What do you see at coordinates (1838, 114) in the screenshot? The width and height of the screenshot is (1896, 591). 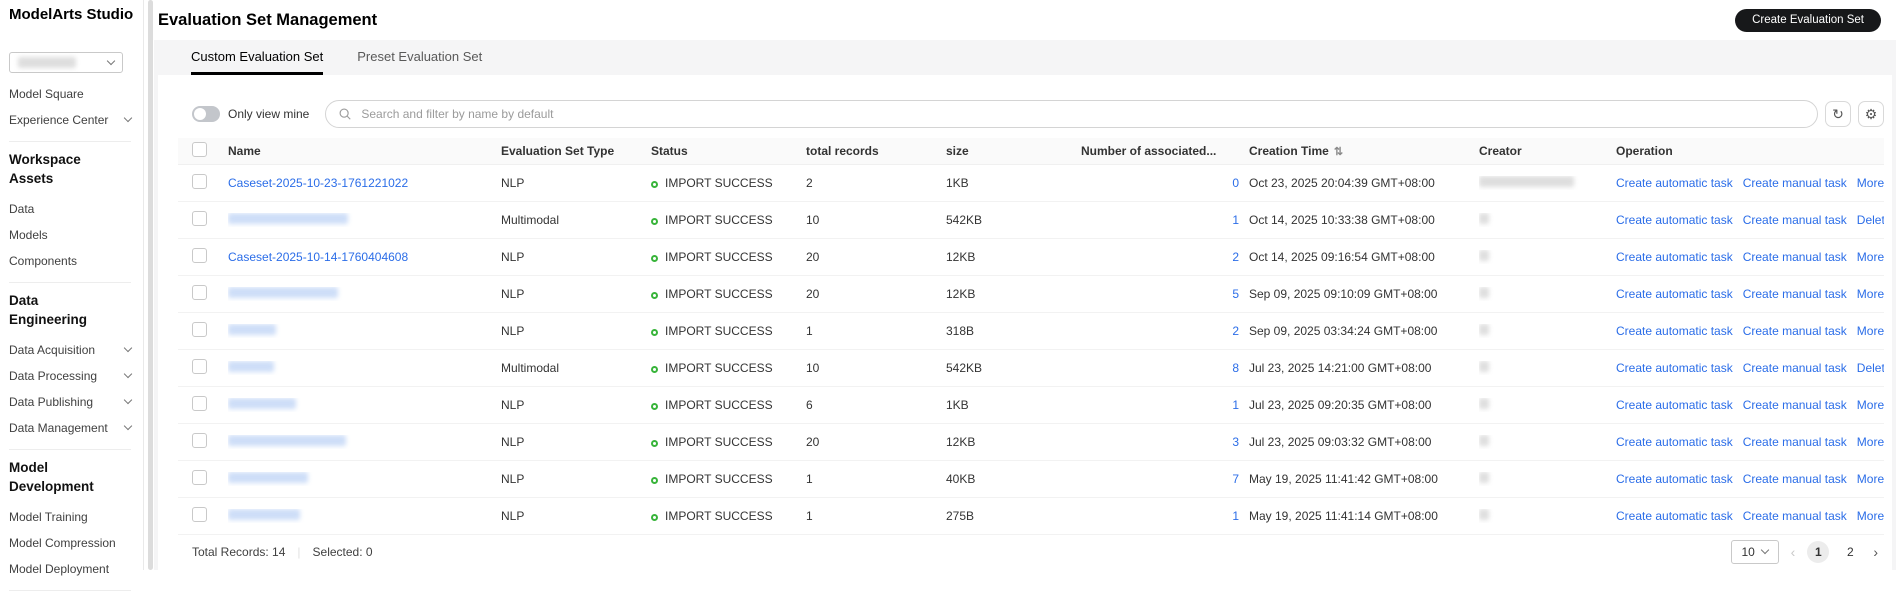 I see `refresh-button: ↻` at bounding box center [1838, 114].